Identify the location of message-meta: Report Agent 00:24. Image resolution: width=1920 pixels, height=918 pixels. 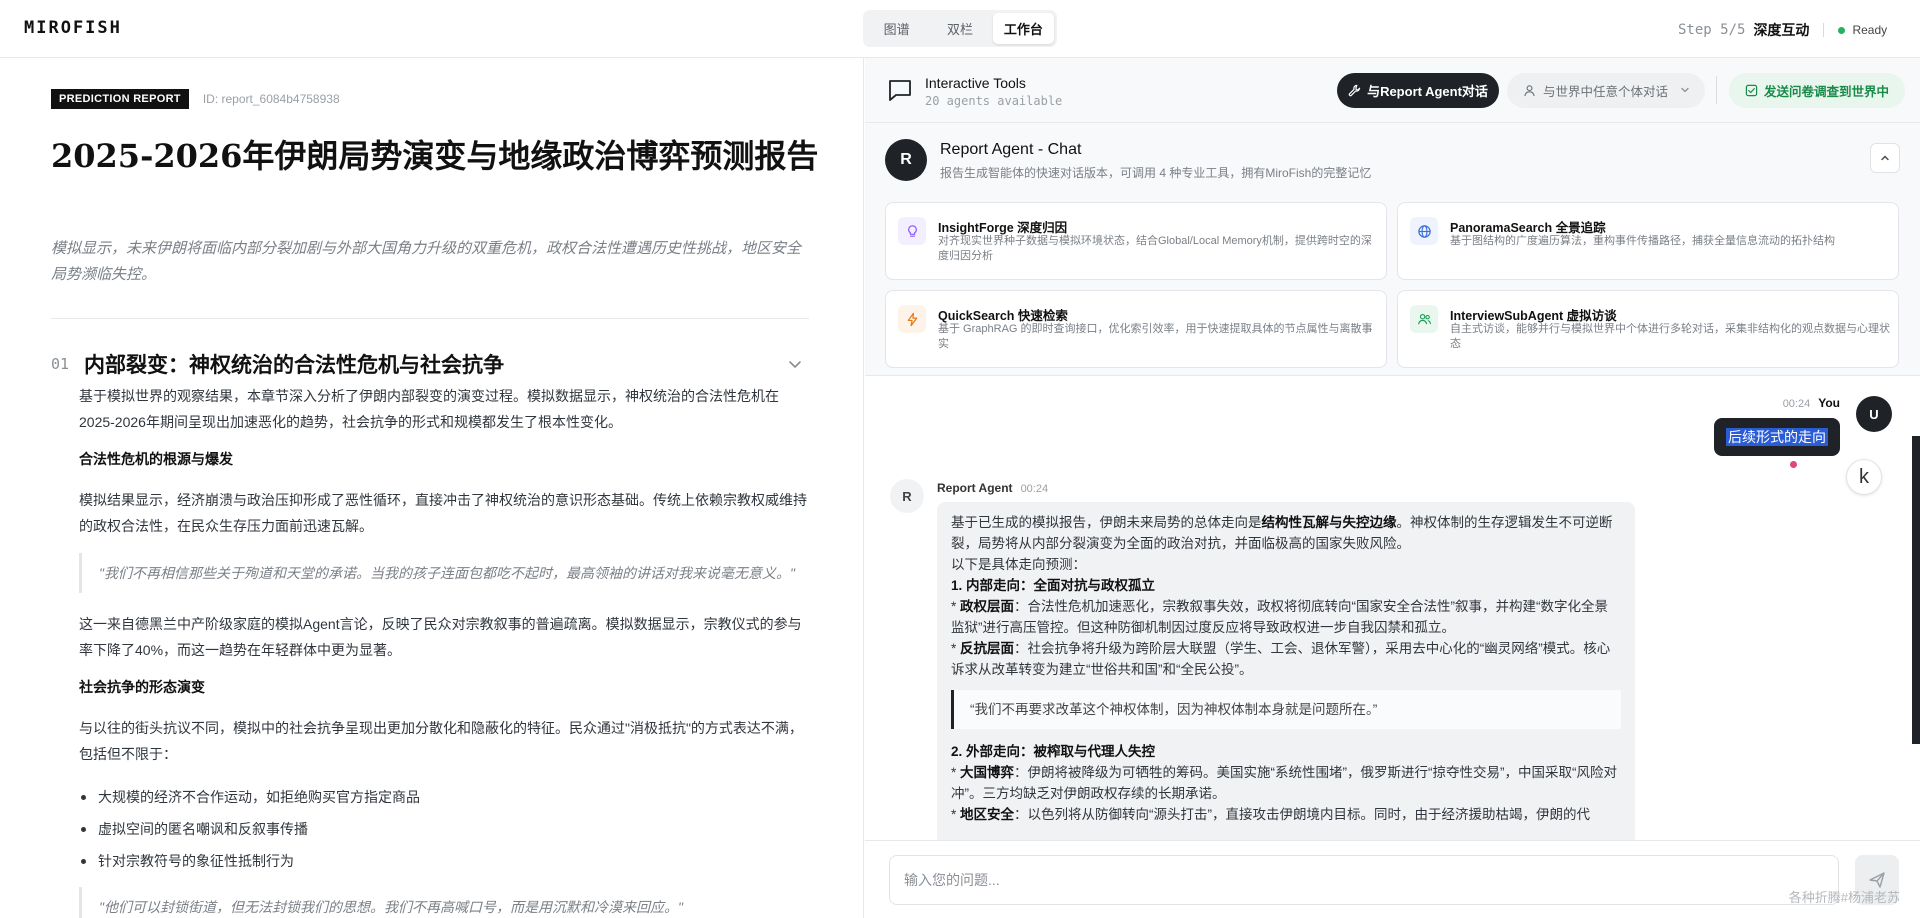
(992, 488).